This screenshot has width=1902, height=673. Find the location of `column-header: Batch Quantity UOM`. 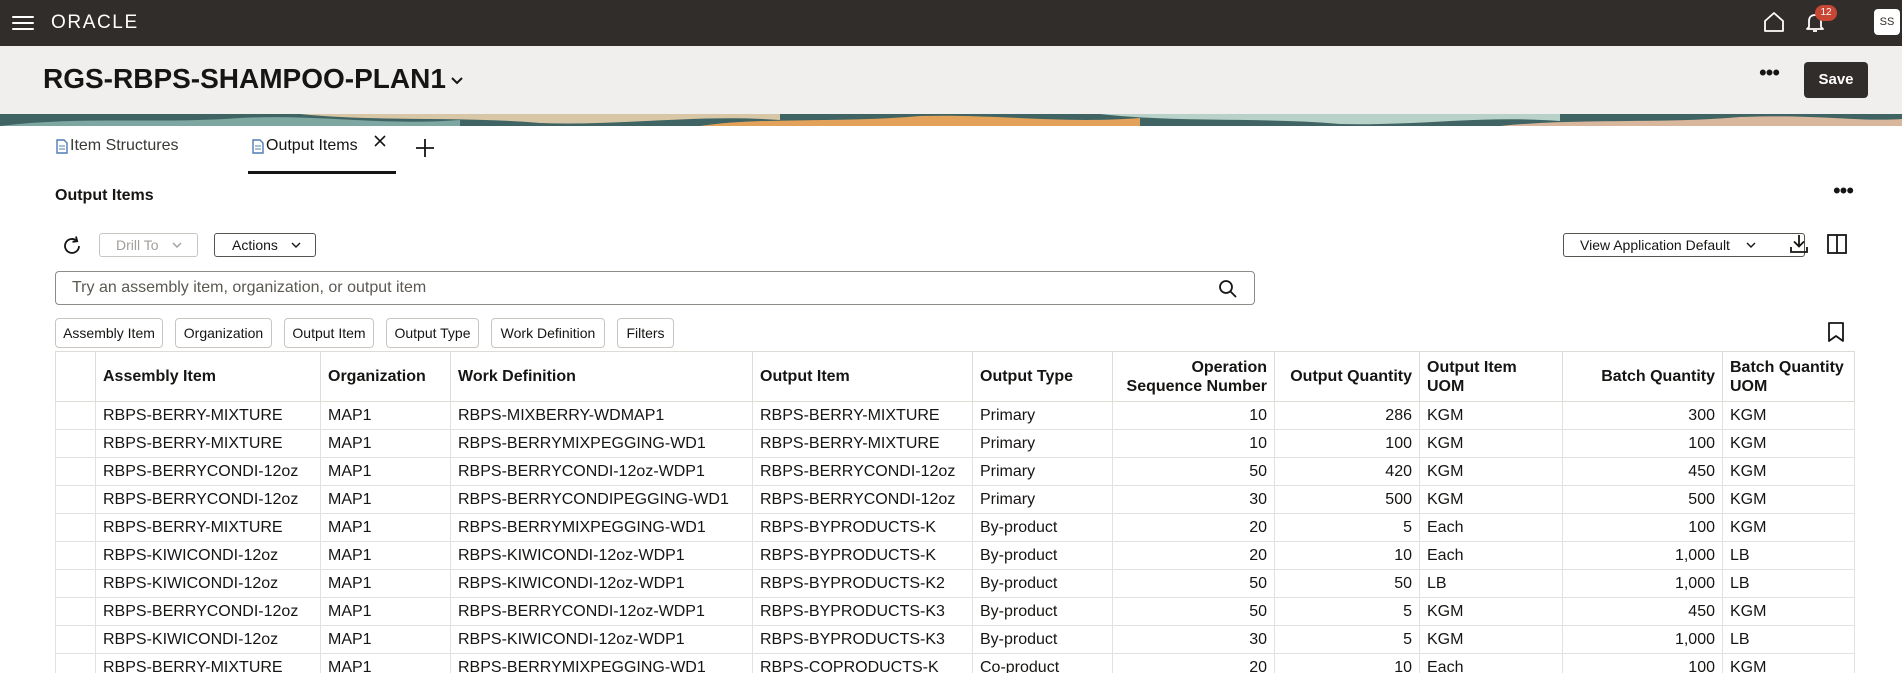

column-header: Batch Quantity UOM is located at coordinates (1788, 376).